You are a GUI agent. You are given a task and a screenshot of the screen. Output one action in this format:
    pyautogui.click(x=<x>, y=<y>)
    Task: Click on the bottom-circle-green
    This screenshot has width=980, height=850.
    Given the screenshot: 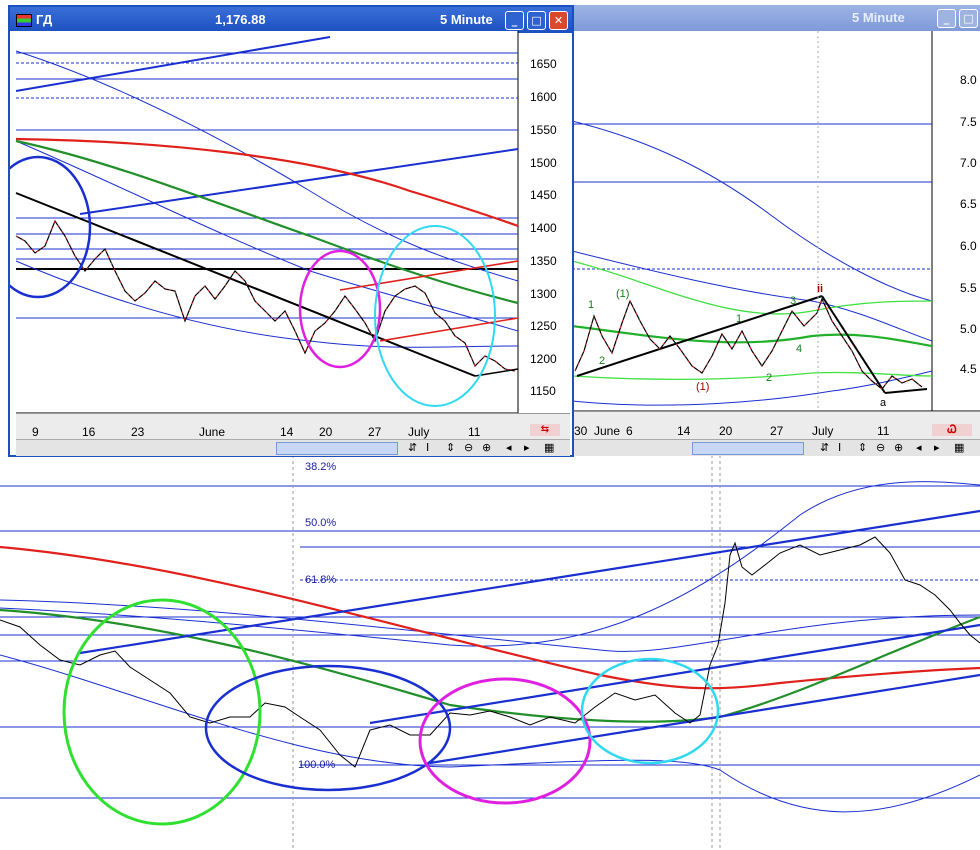 What is the action you would take?
    pyautogui.click(x=162, y=712)
    